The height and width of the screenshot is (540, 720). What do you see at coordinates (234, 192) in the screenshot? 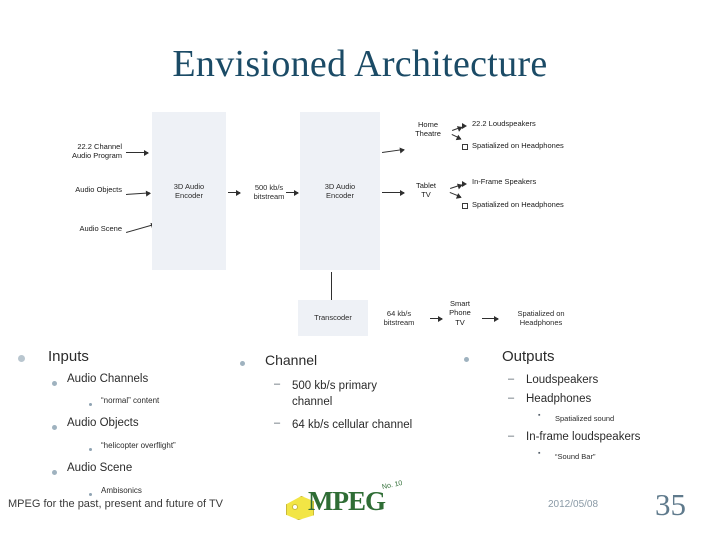
I see `diagram-arrow-enc-to-bitstream` at bounding box center [234, 192].